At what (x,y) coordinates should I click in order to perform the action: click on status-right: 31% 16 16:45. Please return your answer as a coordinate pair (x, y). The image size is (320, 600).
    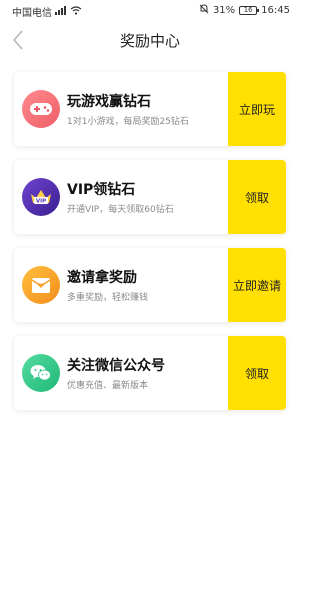
    Looking at the image, I should click on (244, 10).